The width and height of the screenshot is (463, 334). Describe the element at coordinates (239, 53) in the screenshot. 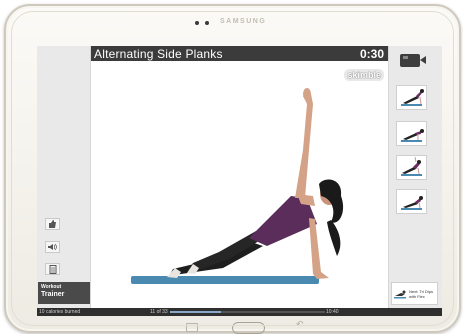

I see `exercise-title-bar: Alternating Side Planks 0:30` at that location.